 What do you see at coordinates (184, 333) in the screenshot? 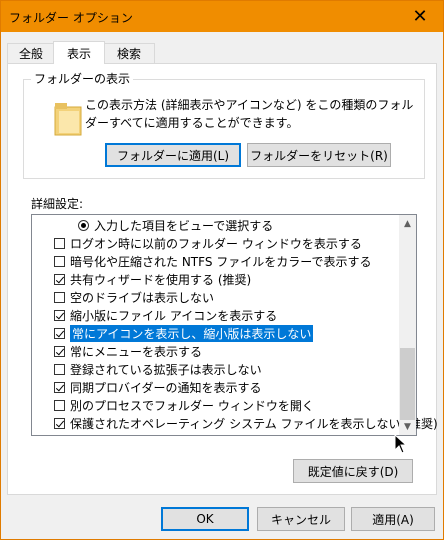
I see `list-item-selected: 常にアイコンを表示し、縮小版は表示しない` at bounding box center [184, 333].